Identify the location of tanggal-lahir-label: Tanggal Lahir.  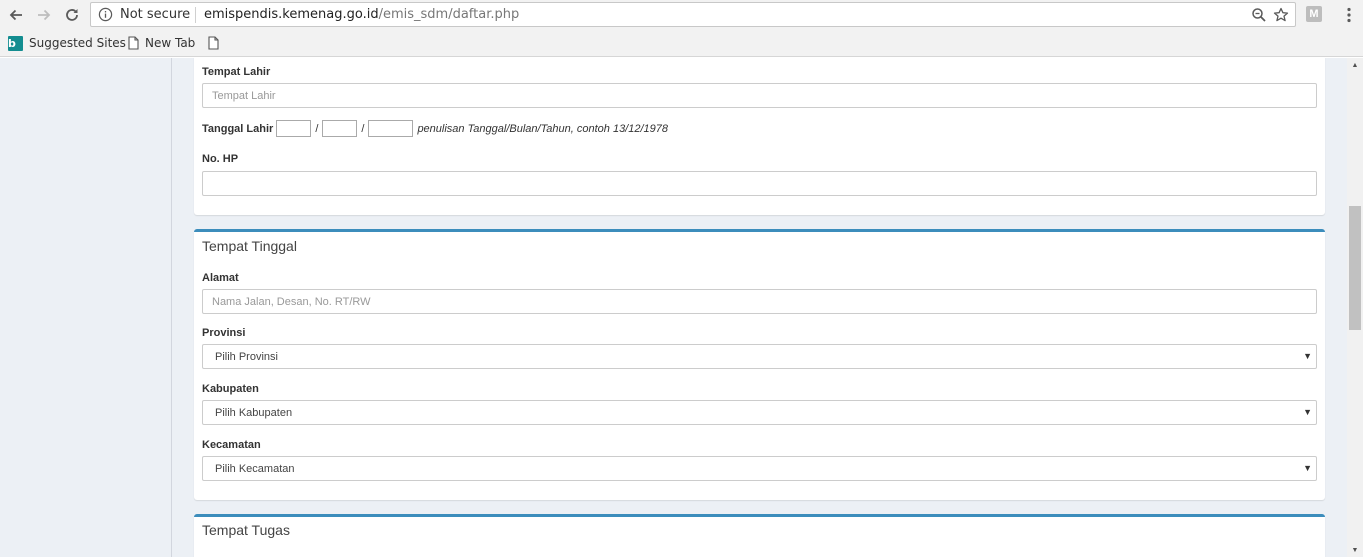
(238, 128).